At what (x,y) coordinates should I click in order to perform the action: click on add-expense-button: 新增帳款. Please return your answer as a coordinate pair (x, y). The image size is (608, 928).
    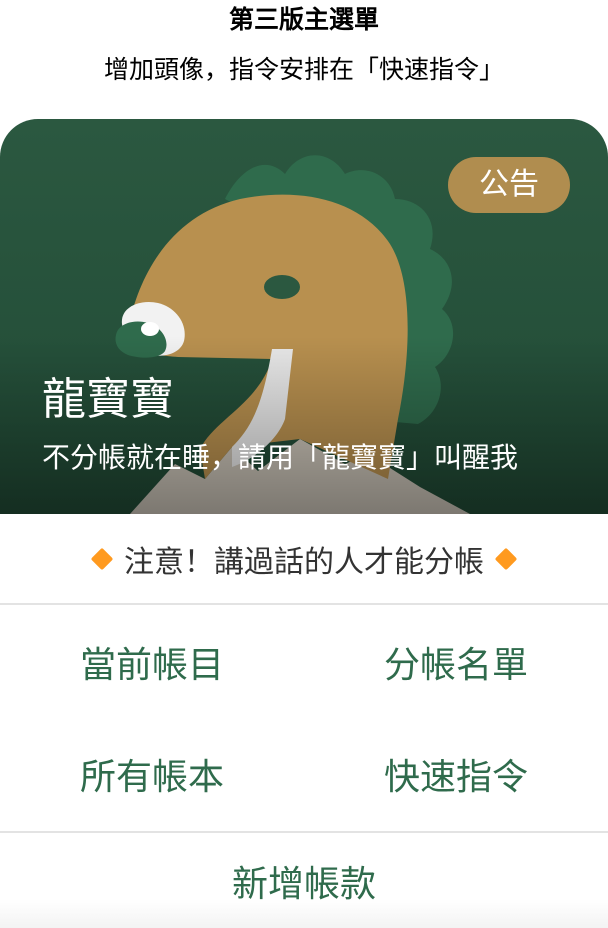
    Looking at the image, I should click on (304, 879).